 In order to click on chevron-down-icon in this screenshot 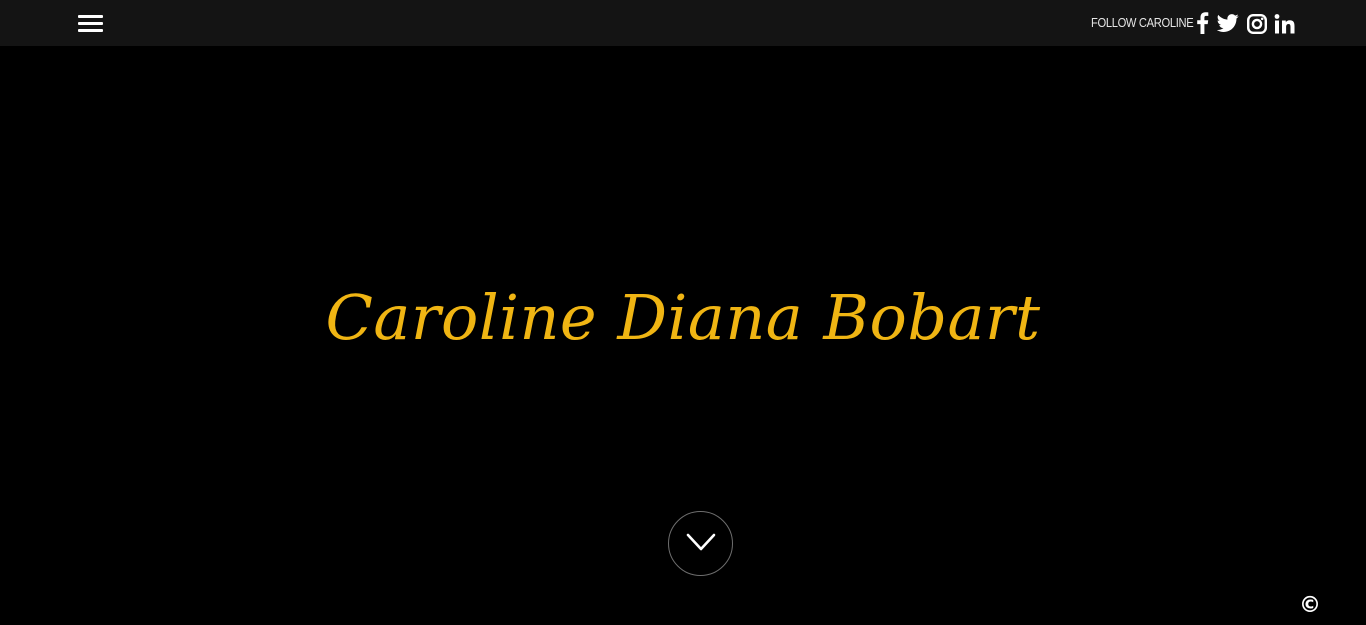, I will do `click(701, 542)`.